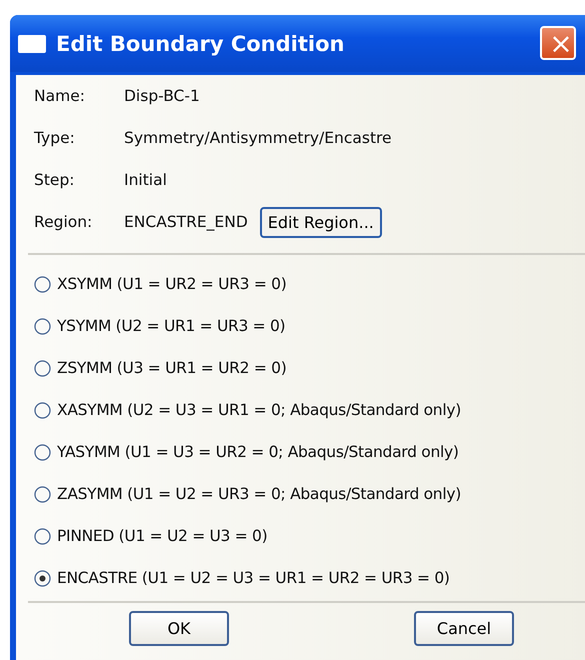 The height and width of the screenshot is (660, 585). Describe the element at coordinates (171, 326) in the screenshot. I see `option-label: YSYMM (U2 = UR1 = UR3 = 0)` at that location.